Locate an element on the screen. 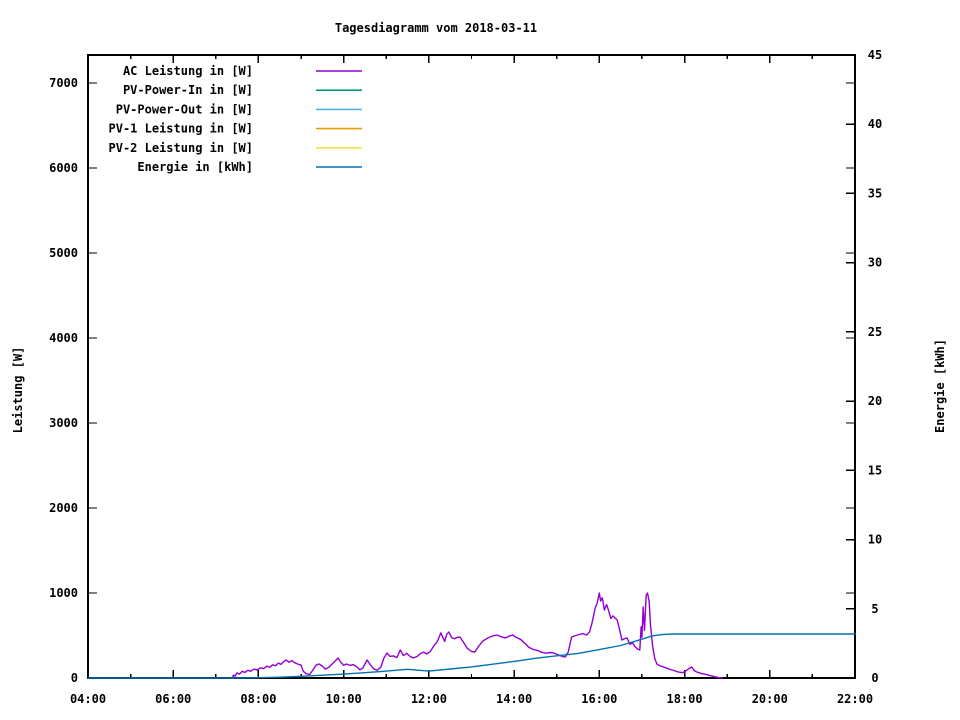  x-tick-label: 04:00 is located at coordinates (88, 699).